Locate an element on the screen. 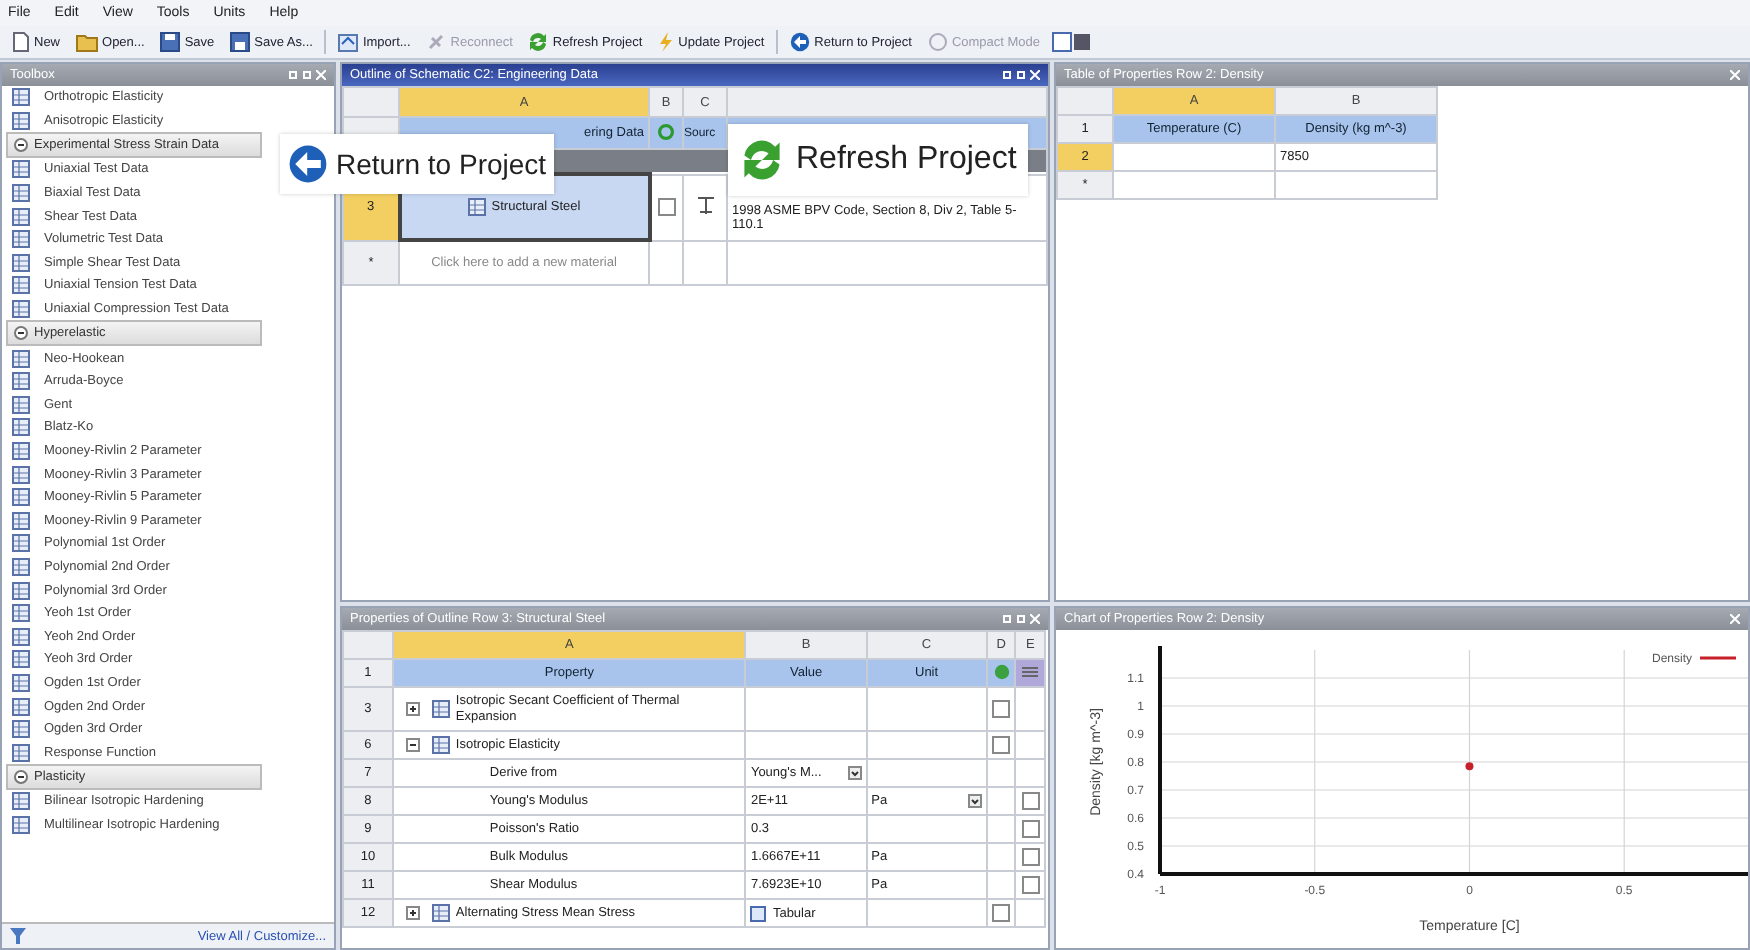 This screenshot has width=1750, height=950. page-icon is located at coordinates (21, 42).